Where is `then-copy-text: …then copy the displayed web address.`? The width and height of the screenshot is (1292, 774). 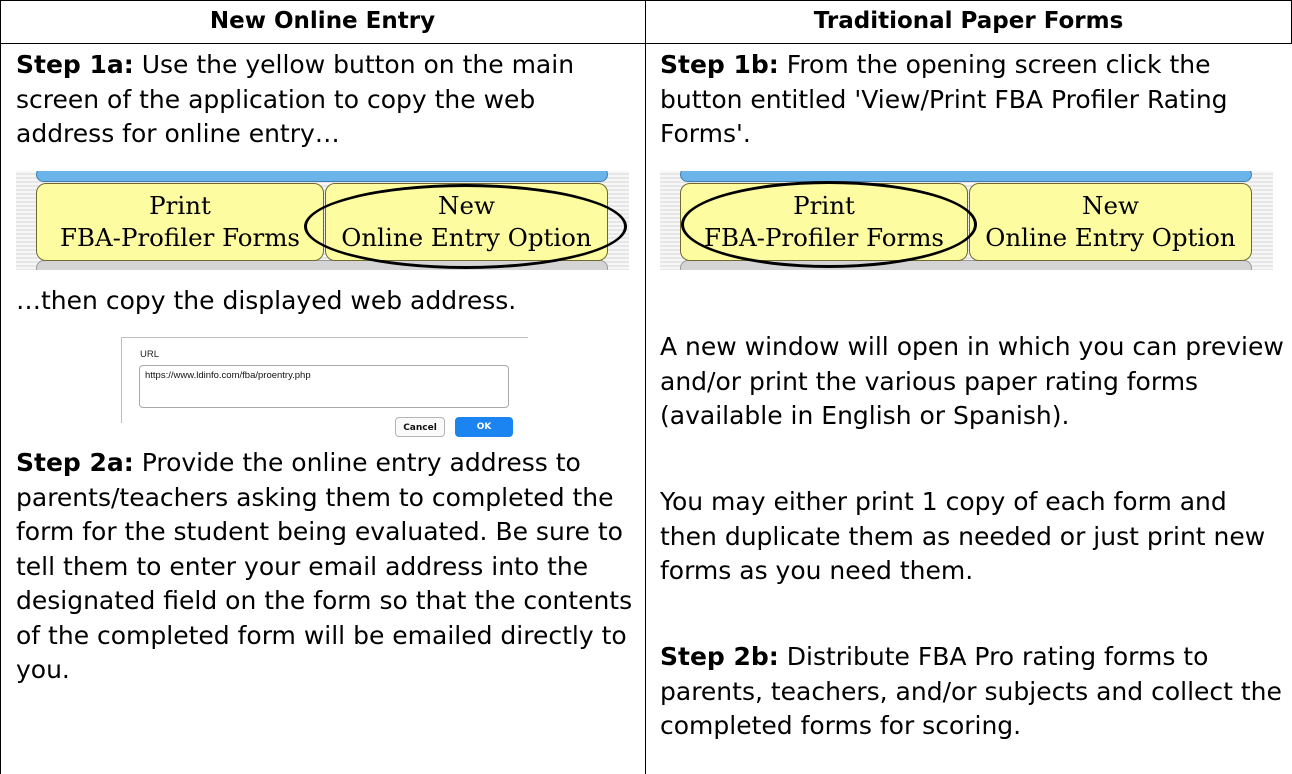 then-copy-text: …then copy the displayed web address. is located at coordinates (266, 300).